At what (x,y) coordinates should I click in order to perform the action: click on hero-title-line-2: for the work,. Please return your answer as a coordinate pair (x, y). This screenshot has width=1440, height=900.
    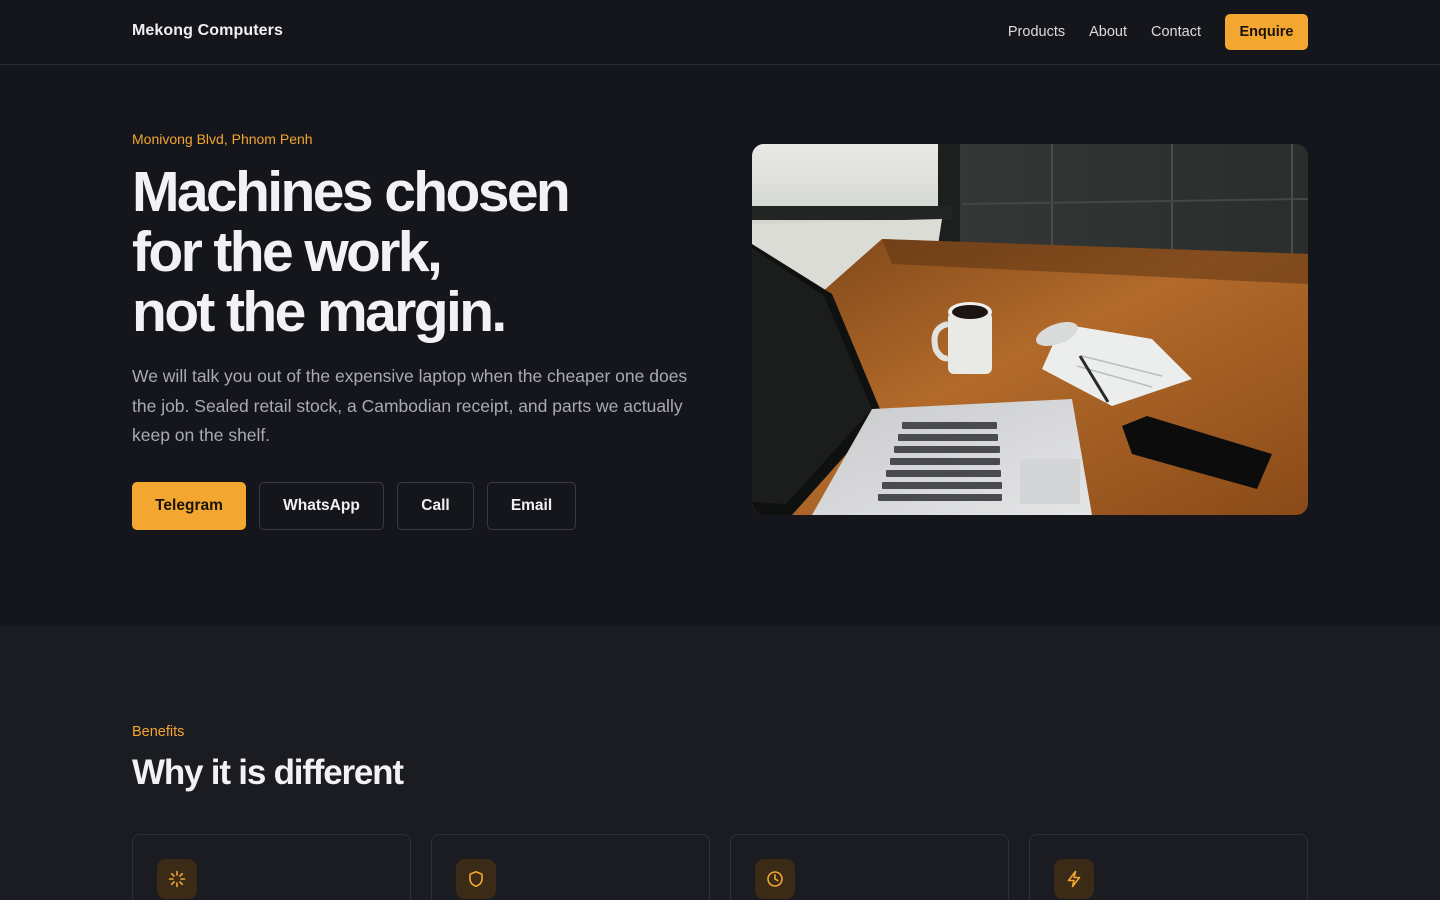
    Looking at the image, I should click on (287, 252).